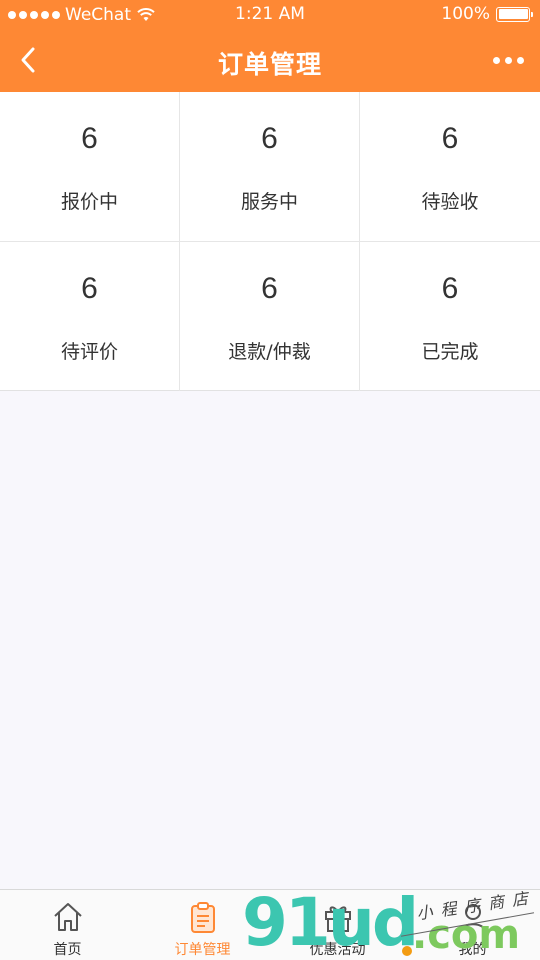  I want to click on battery-status: 100%, so click(487, 14).